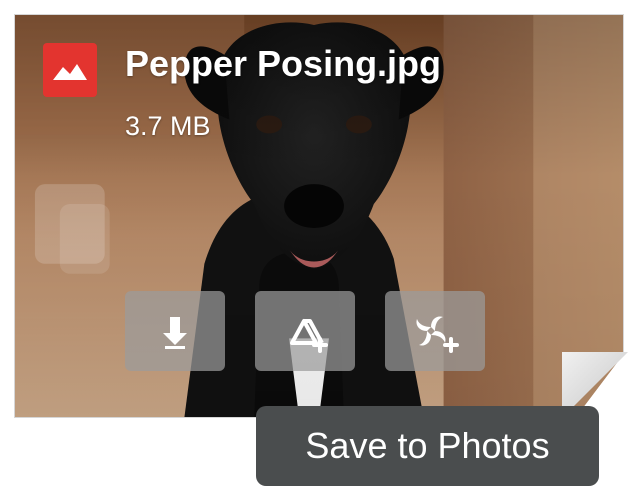 This screenshot has width=639, height=500. I want to click on add-to-photos-button, so click(435, 331).